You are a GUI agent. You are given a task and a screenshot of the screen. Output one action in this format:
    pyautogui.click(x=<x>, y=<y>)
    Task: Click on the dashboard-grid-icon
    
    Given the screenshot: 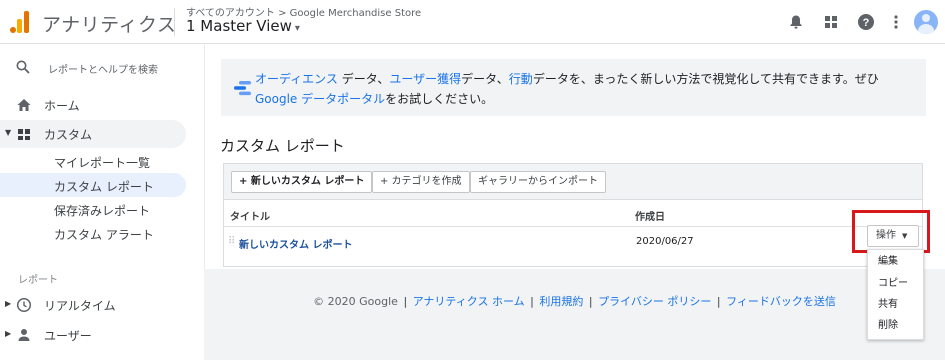 What is the action you would take?
    pyautogui.click(x=24, y=134)
    